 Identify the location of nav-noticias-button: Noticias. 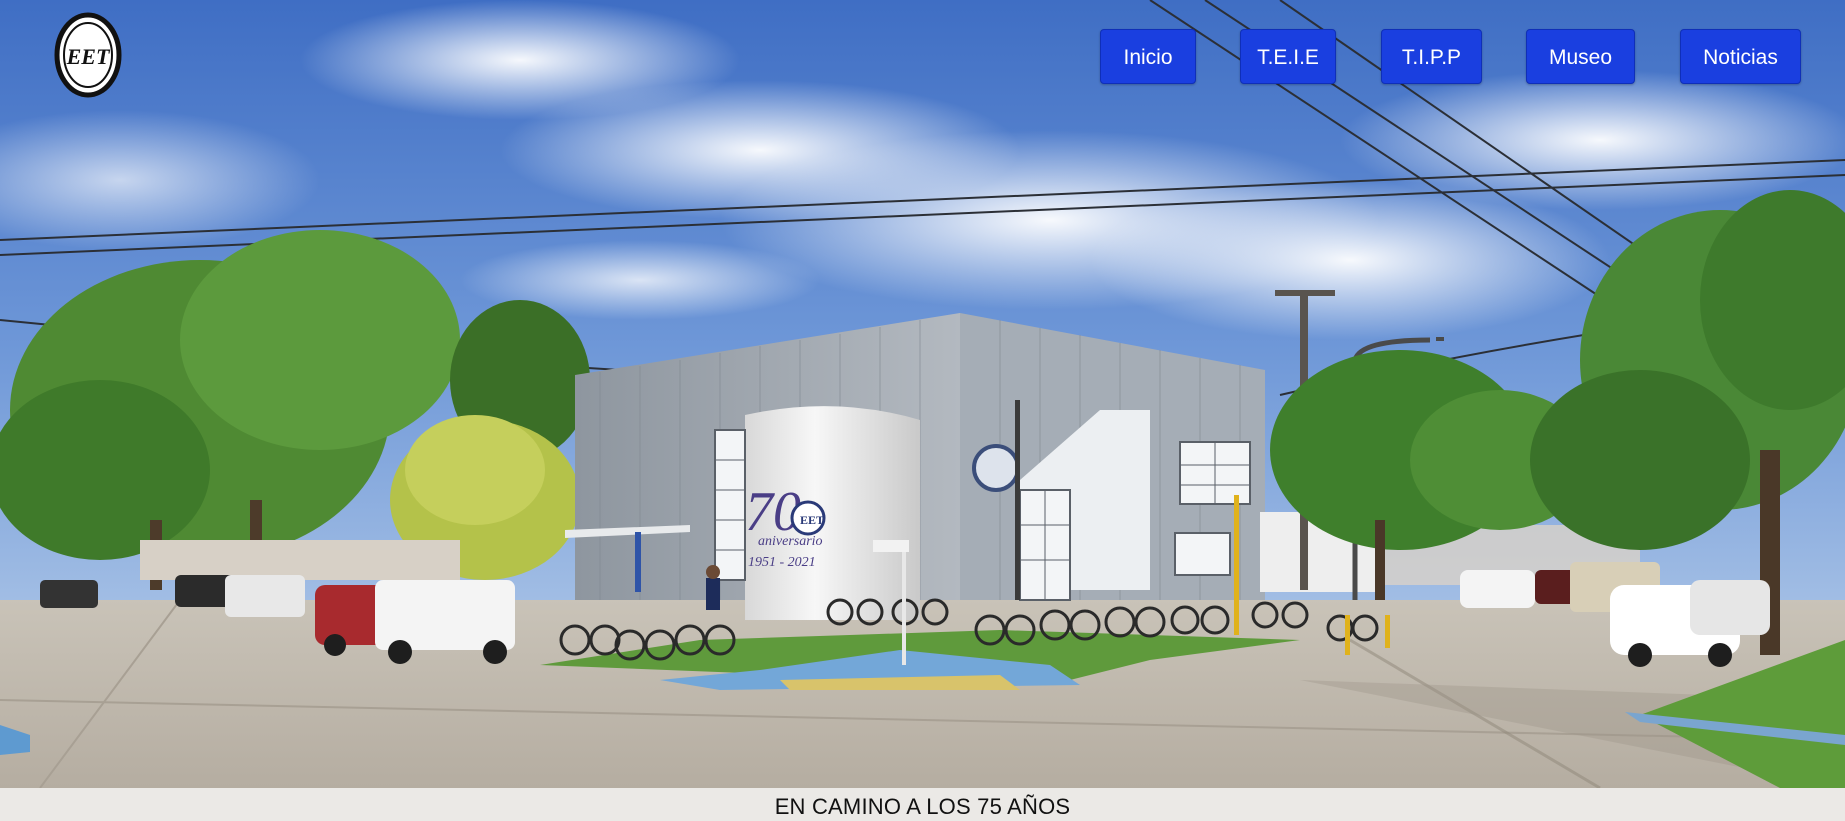
(1740, 56).